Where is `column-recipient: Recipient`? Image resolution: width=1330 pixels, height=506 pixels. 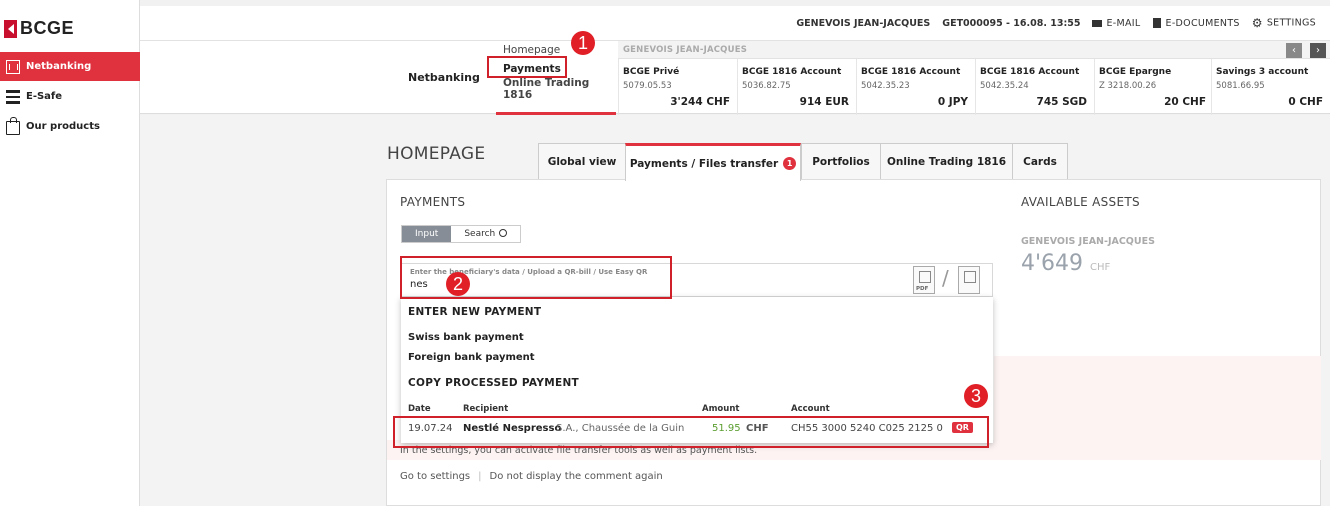 column-recipient: Recipient is located at coordinates (486, 409).